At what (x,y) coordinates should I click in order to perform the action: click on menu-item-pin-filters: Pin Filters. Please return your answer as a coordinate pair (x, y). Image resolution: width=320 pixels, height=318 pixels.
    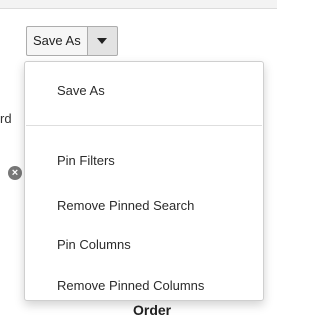
    Looking at the image, I should click on (86, 160).